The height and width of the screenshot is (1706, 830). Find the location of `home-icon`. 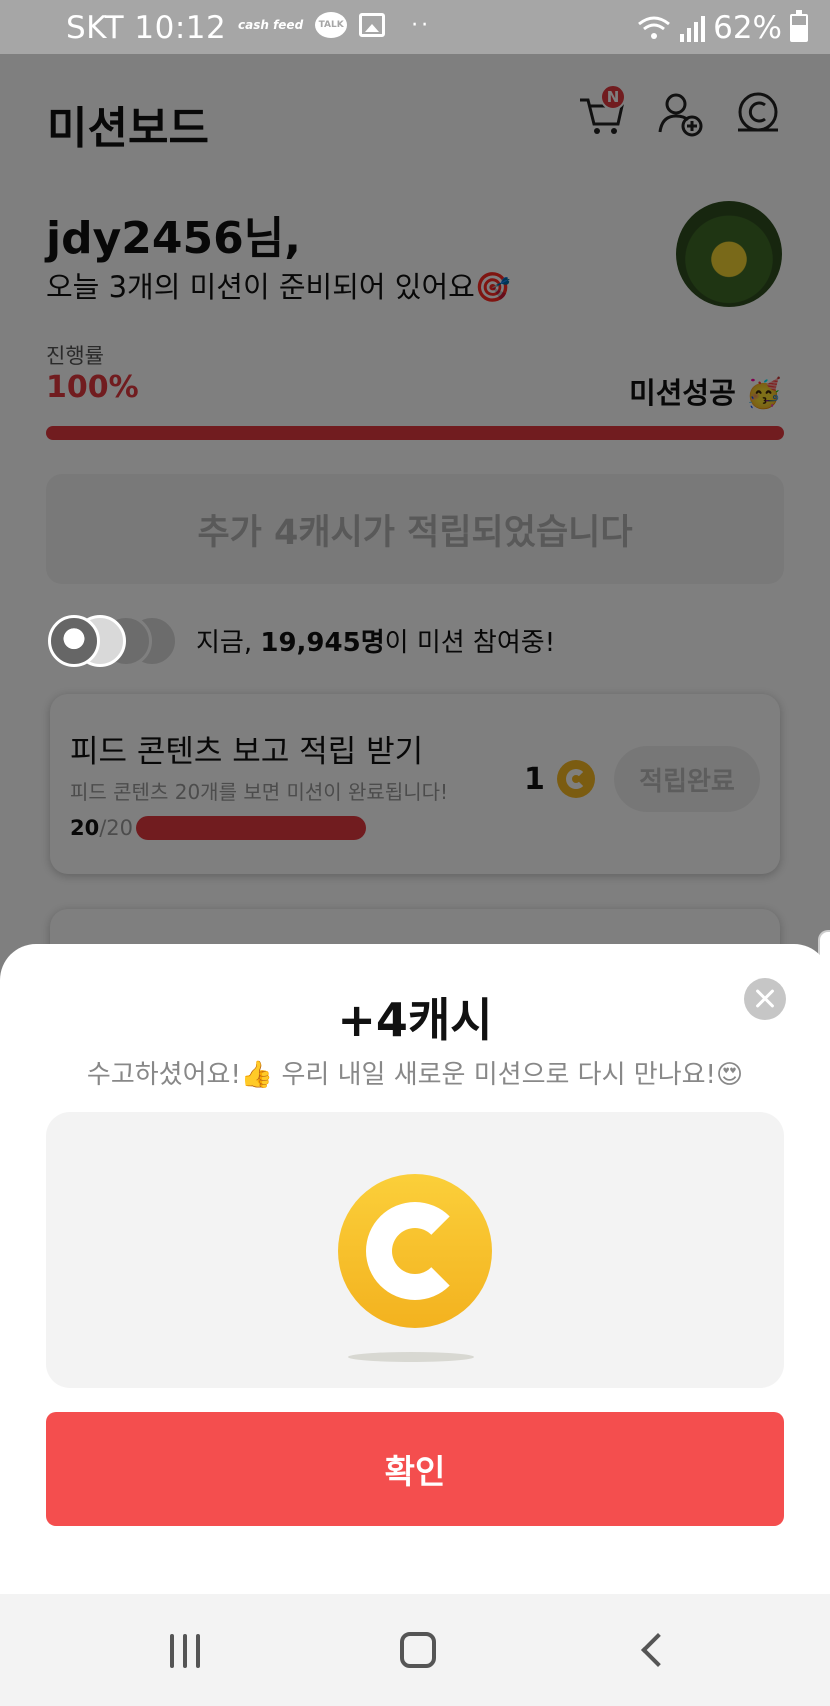

home-icon is located at coordinates (418, 1650).